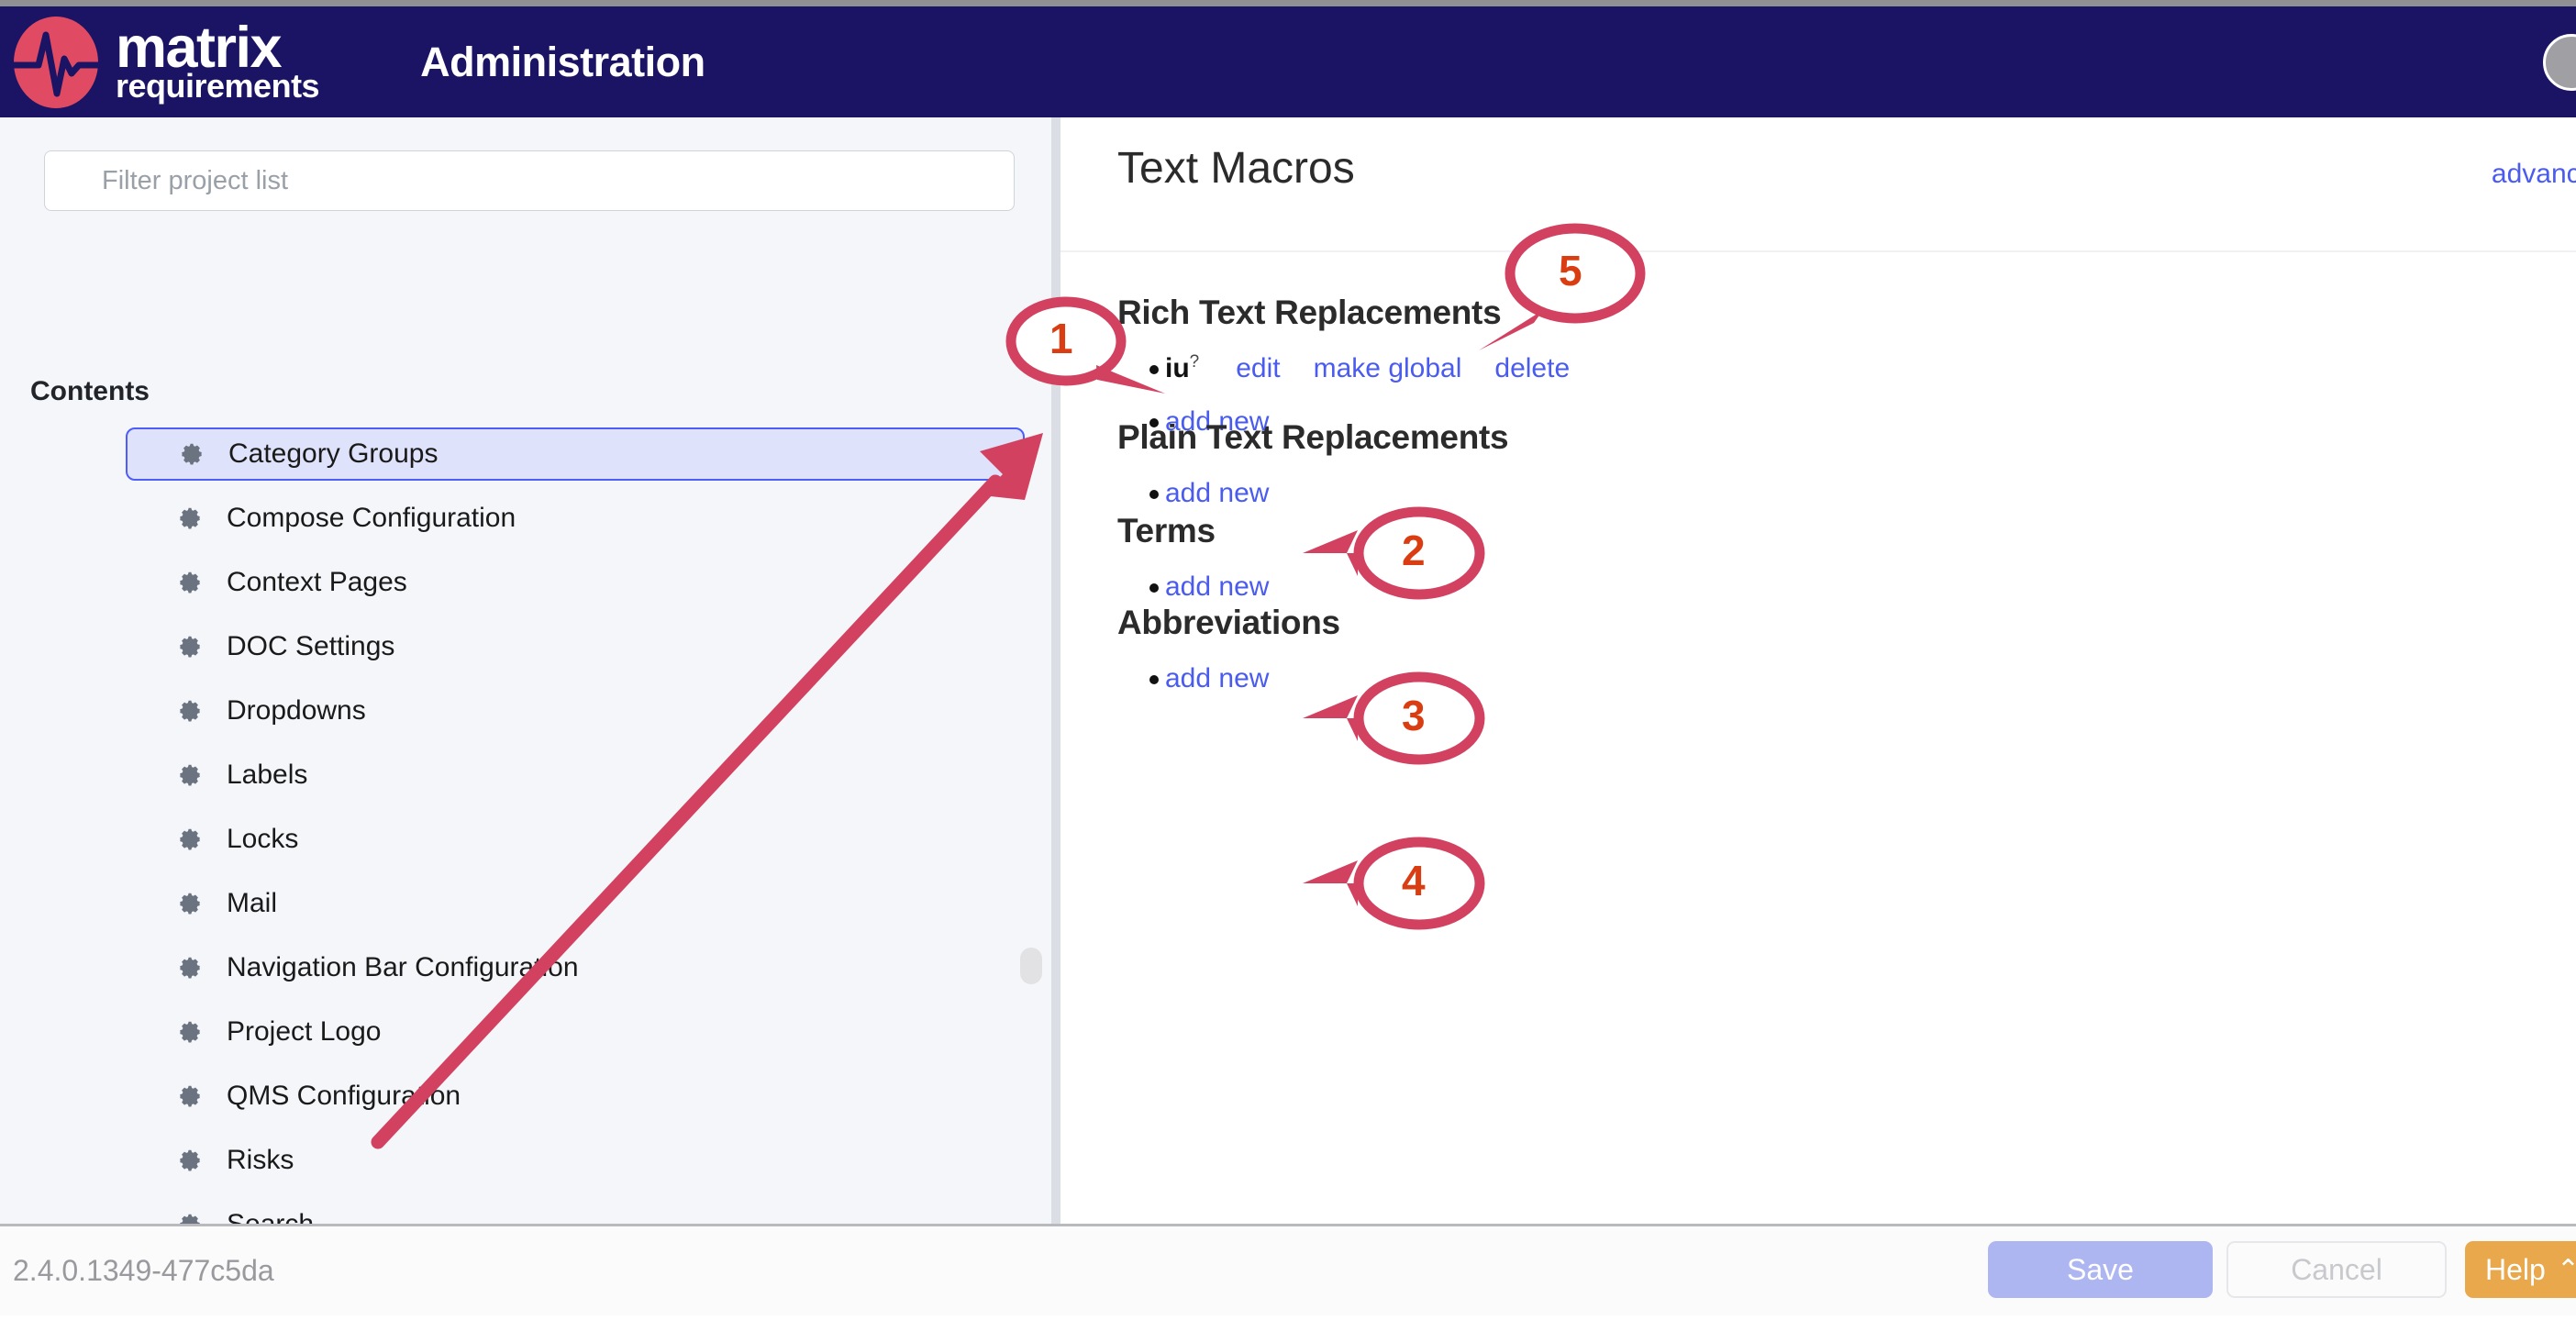 The image size is (2576, 1320). What do you see at coordinates (311, 646) in the screenshot?
I see `sidebar-item-label: DOC Settings` at bounding box center [311, 646].